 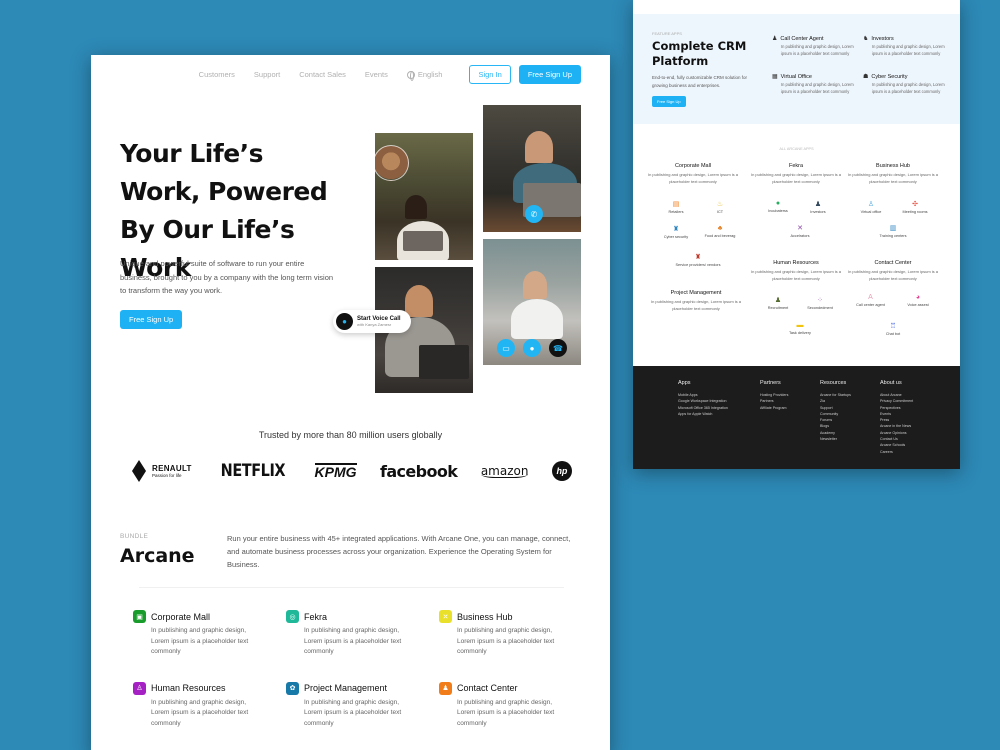 I want to click on app-name: Corporate Mall, so click(x=181, y=616).